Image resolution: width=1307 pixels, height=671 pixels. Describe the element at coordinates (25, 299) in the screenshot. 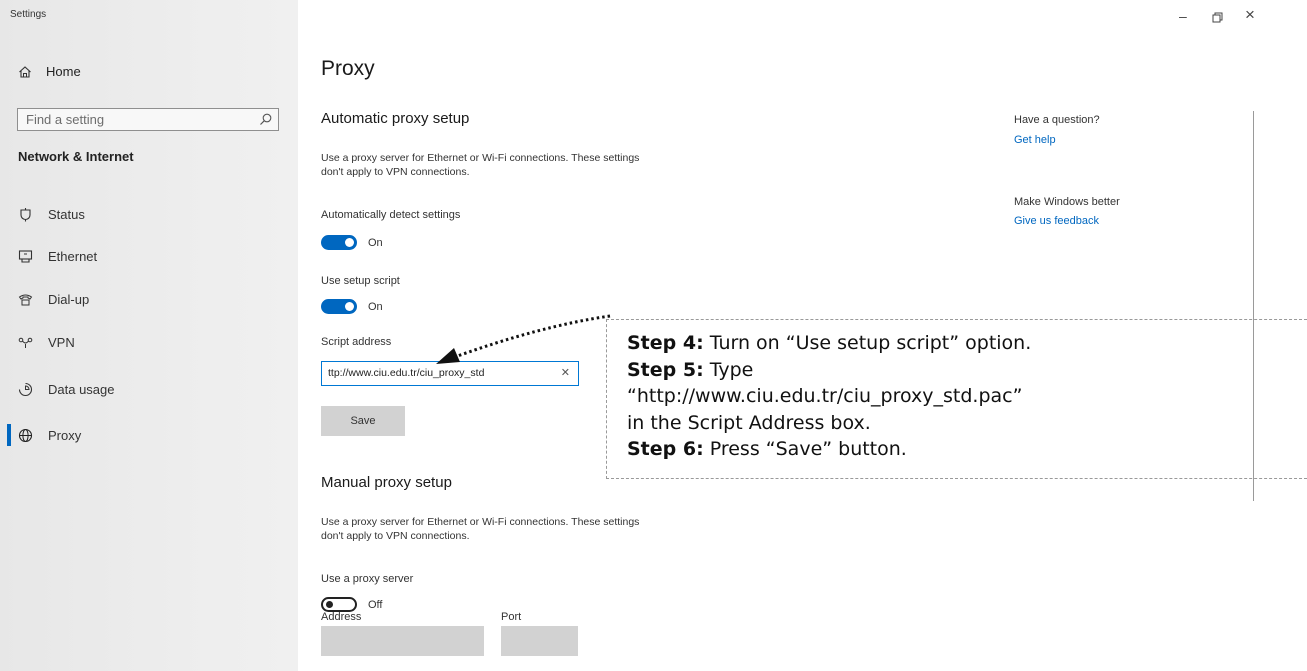

I see `dialup-icon` at that location.